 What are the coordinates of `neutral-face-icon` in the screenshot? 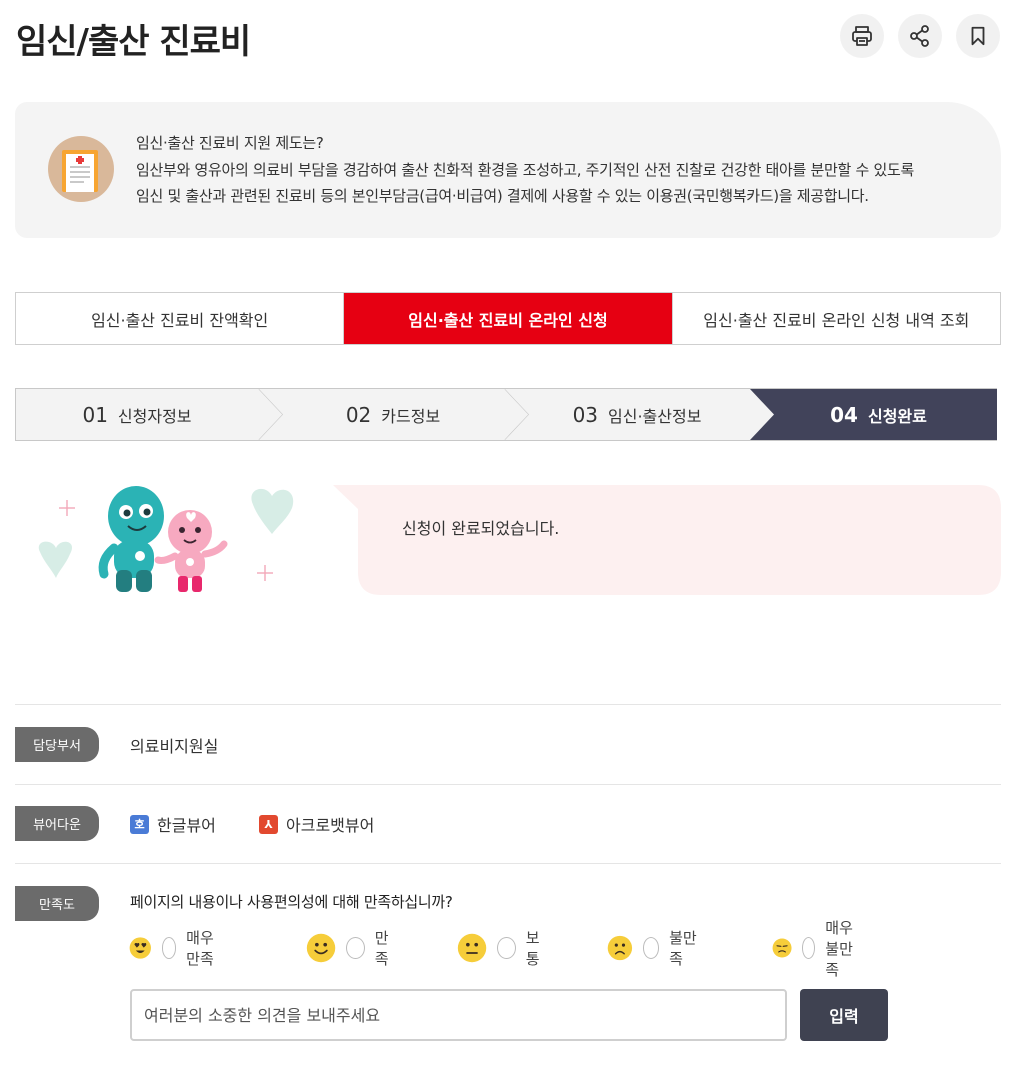 It's located at (472, 948).